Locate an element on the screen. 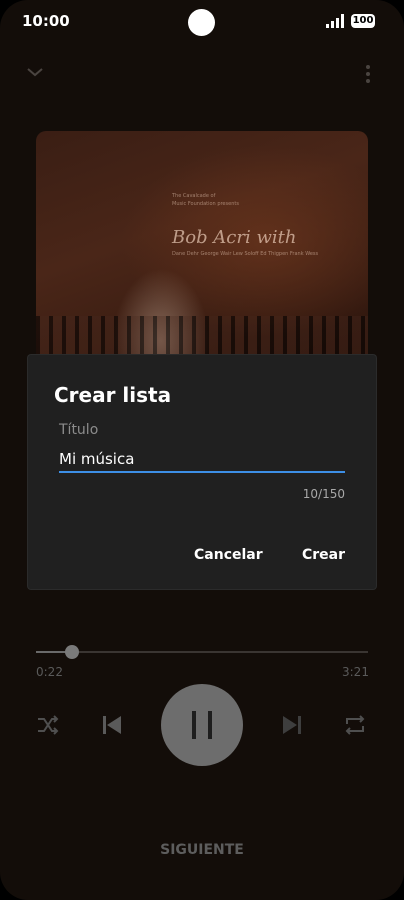  status-time: 10:00 is located at coordinates (46, 21).